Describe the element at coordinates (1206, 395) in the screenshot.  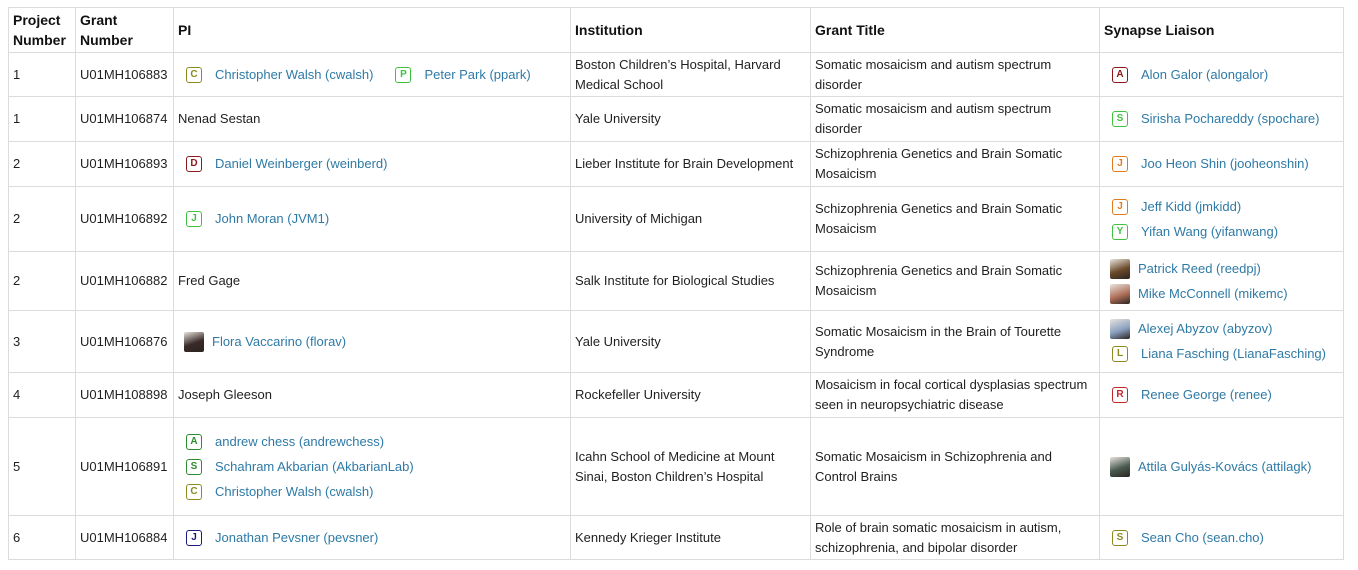
I see `user-profile-link: Renee George (renee)` at that location.